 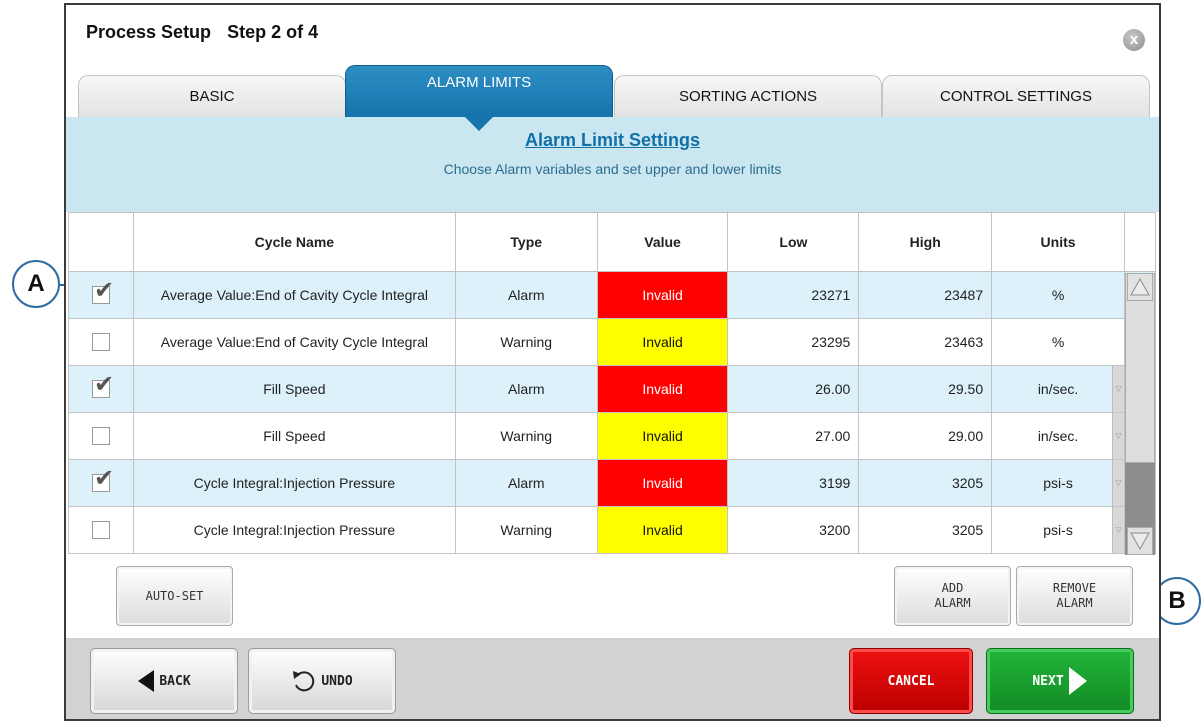 What do you see at coordinates (526, 242) in the screenshot?
I see `header-type: Type` at bounding box center [526, 242].